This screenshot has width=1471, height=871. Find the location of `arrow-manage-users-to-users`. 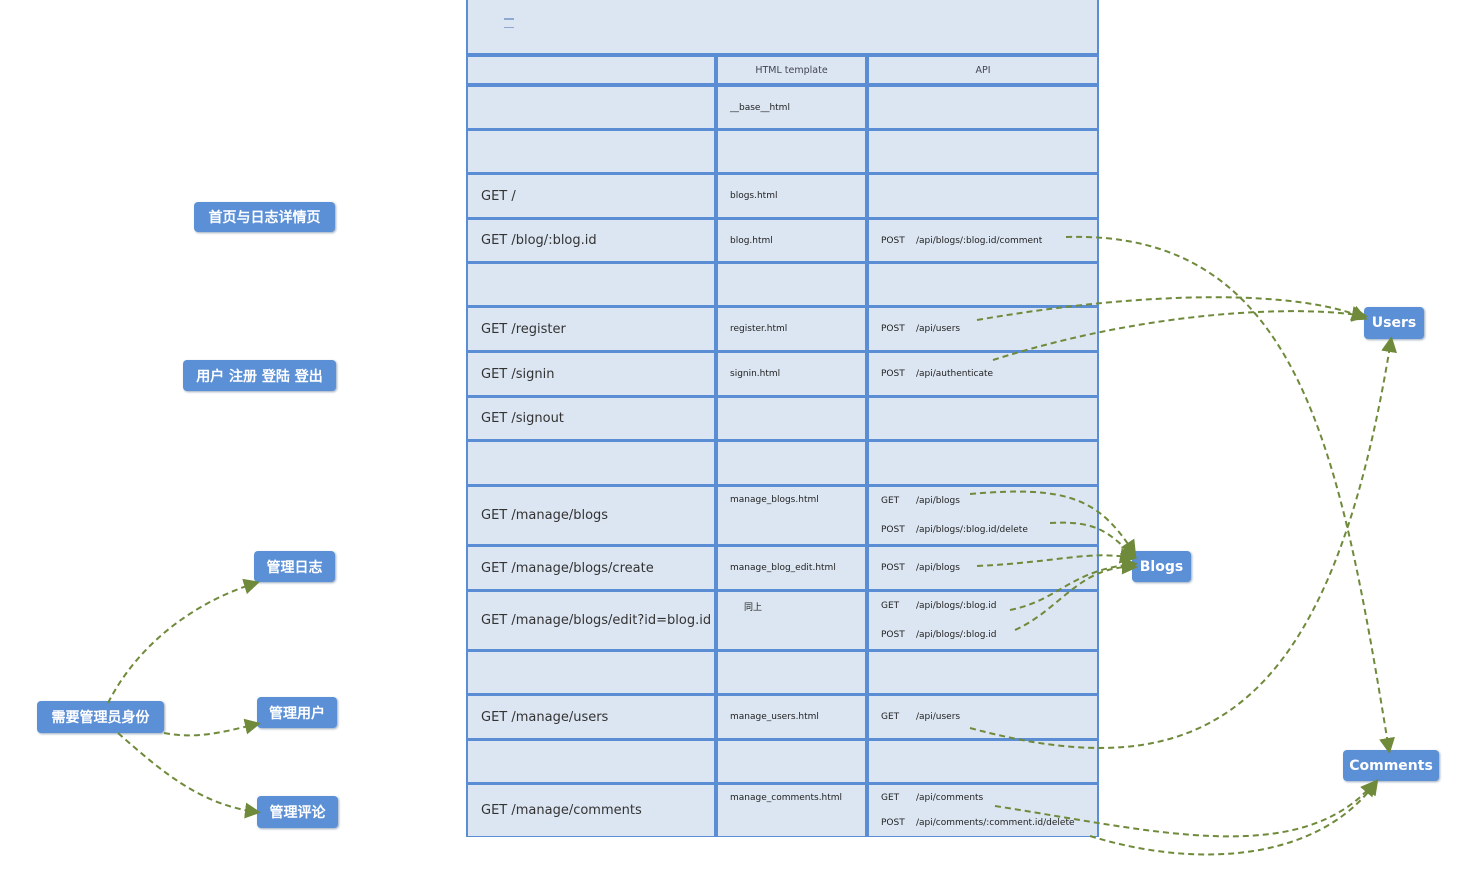

arrow-manage-users-to-users is located at coordinates (1183, 542).